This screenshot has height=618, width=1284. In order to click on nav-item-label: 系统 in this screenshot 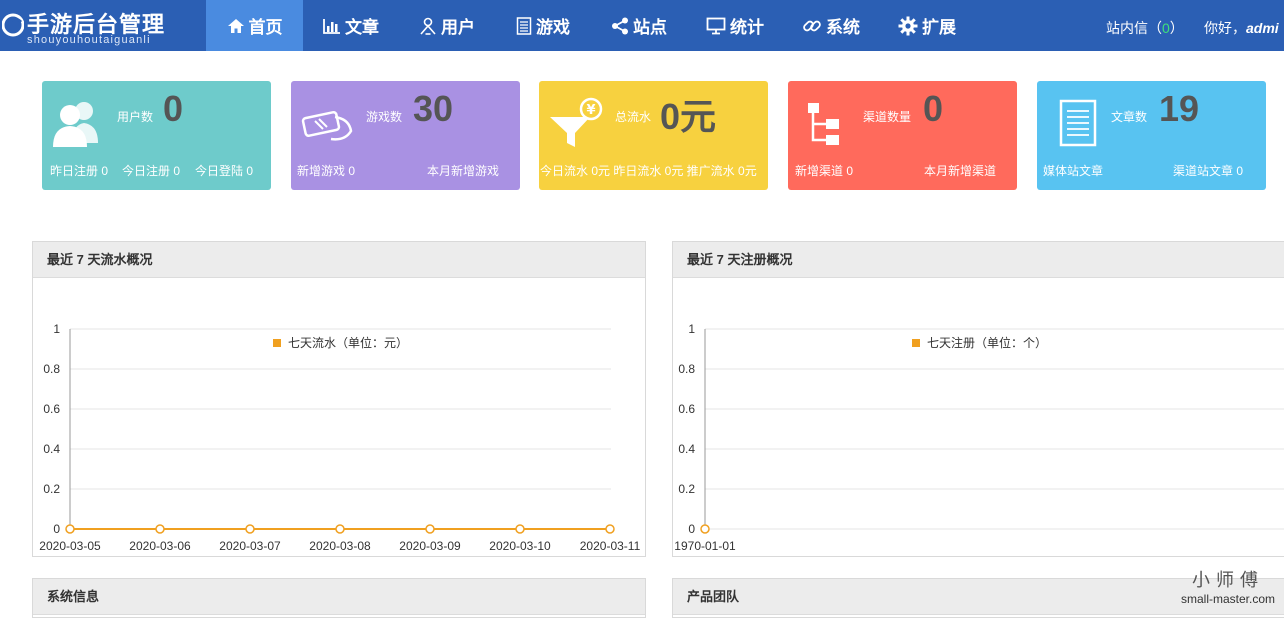, I will do `click(843, 27)`.